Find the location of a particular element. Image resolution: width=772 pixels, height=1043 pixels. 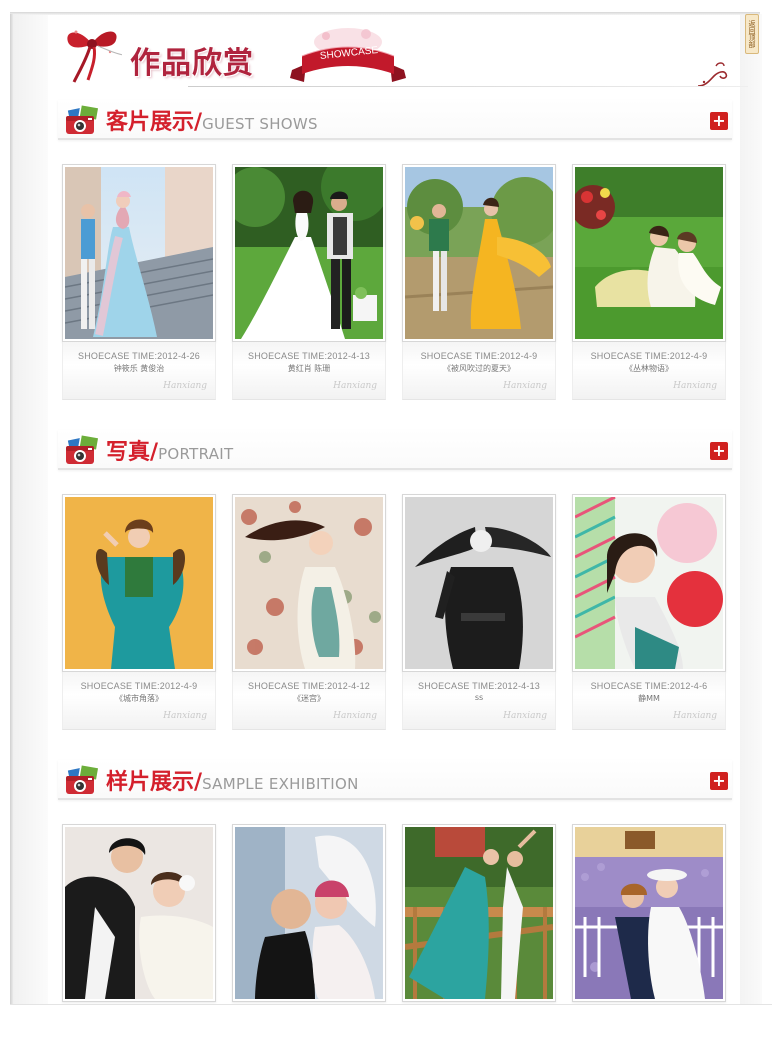

section-portrait-title: 写真/PORTRAIT is located at coordinates (169, 450).